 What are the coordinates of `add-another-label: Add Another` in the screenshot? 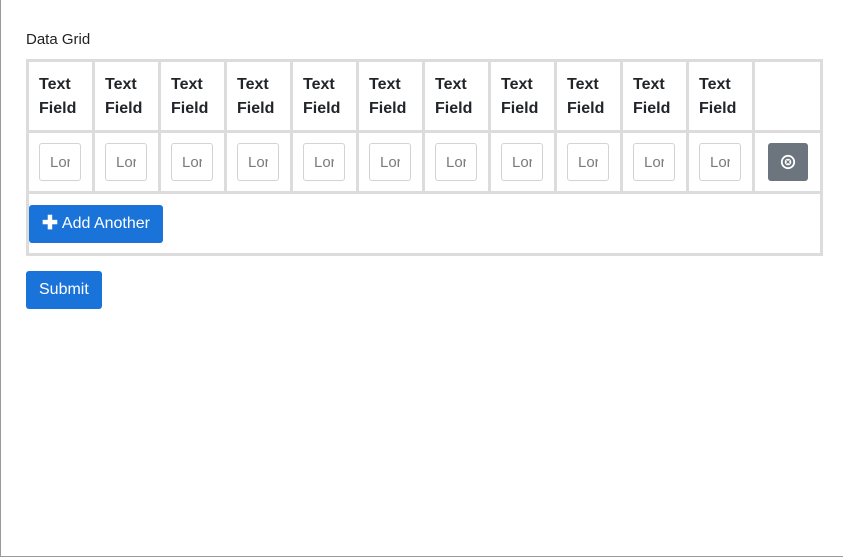 It's located at (105, 223).